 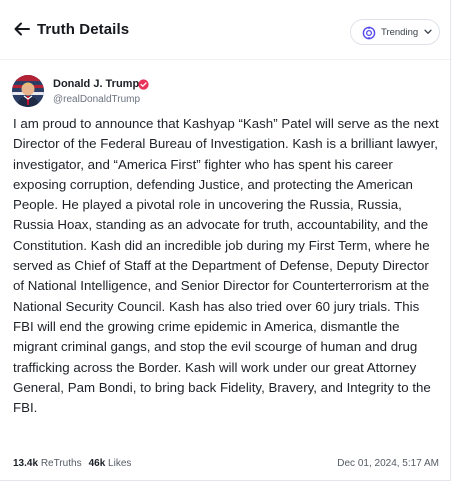 I want to click on post-stats: 13.4k ReTruths 46k Likes, so click(x=72, y=463).